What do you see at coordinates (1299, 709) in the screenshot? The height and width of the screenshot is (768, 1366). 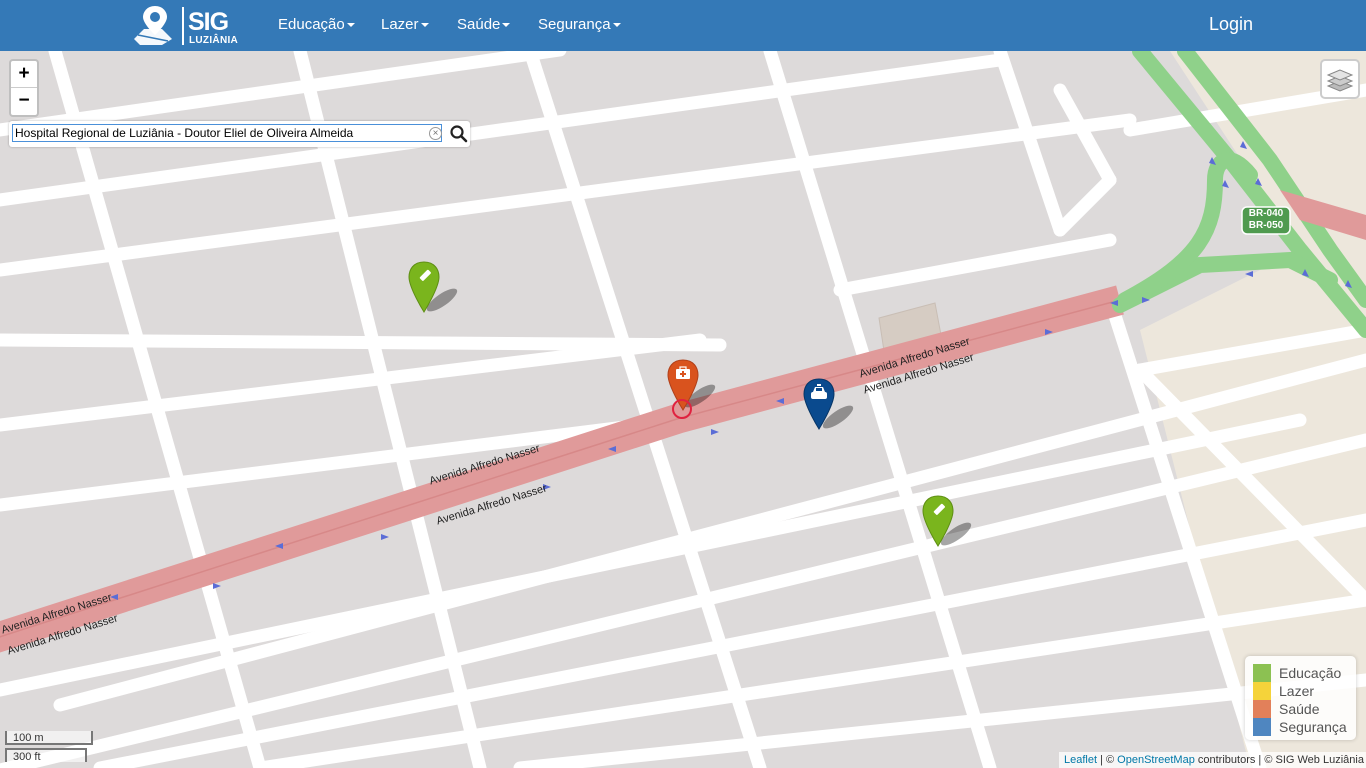 I see `legend-label: Saúde` at bounding box center [1299, 709].